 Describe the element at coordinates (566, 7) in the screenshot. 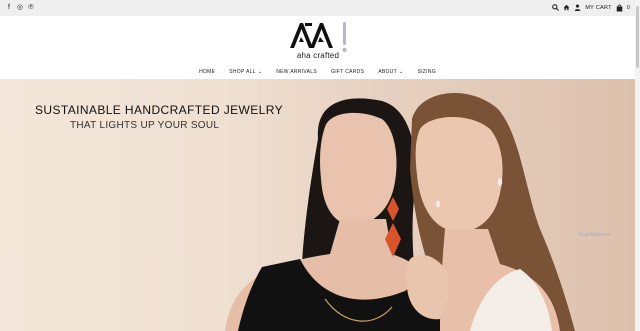

I see `home-icon` at that location.